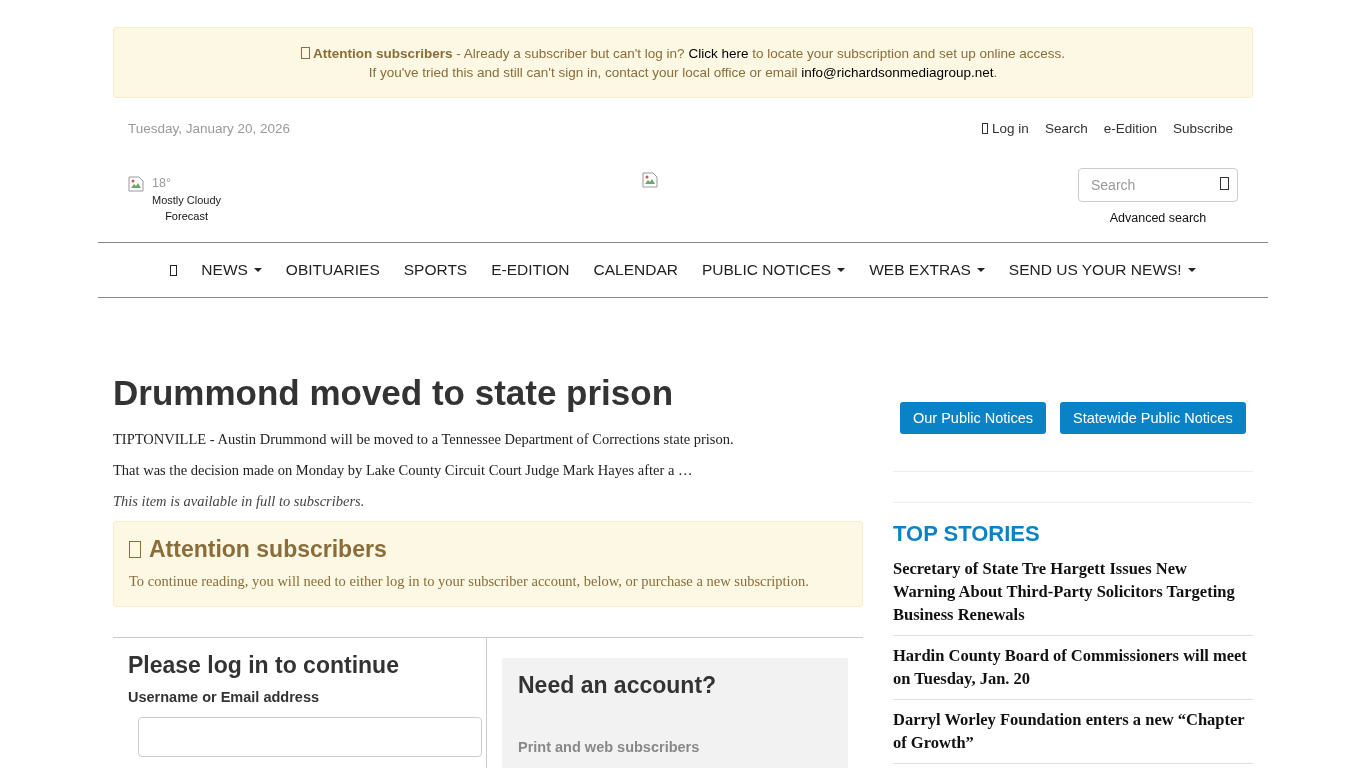  Describe the element at coordinates (973, 418) in the screenshot. I see `notices-button: Our Public Notices` at that location.